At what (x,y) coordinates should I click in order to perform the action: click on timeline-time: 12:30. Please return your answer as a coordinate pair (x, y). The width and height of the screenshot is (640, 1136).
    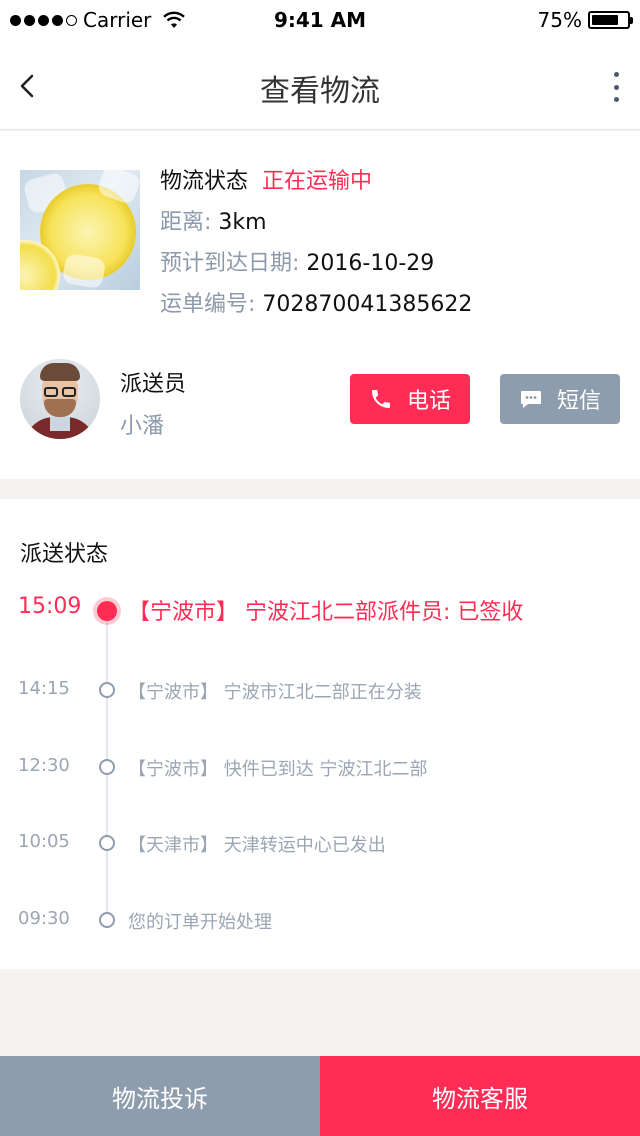
    Looking at the image, I should click on (44, 765).